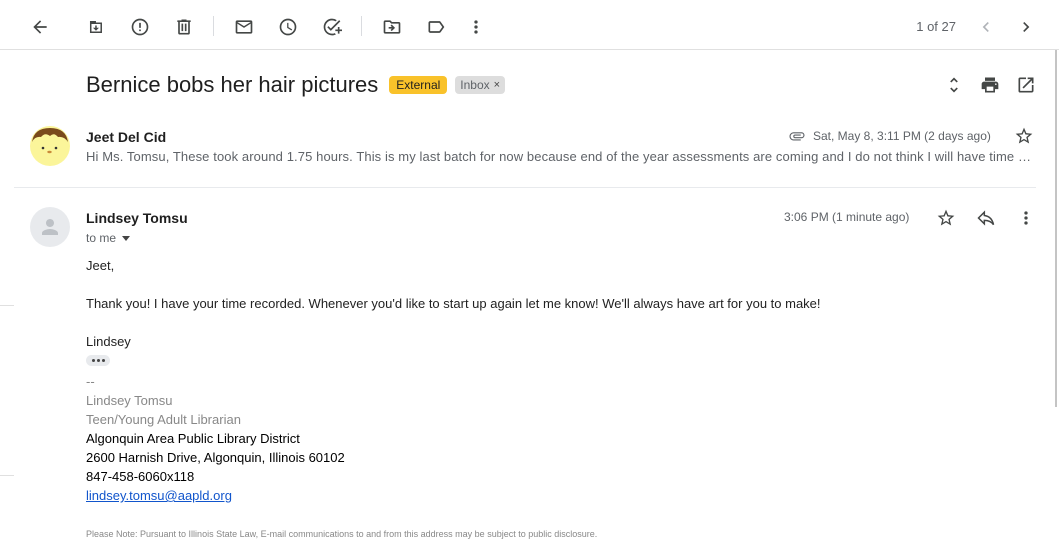 The image size is (1059, 541). I want to click on older-button, so click(1026, 27).